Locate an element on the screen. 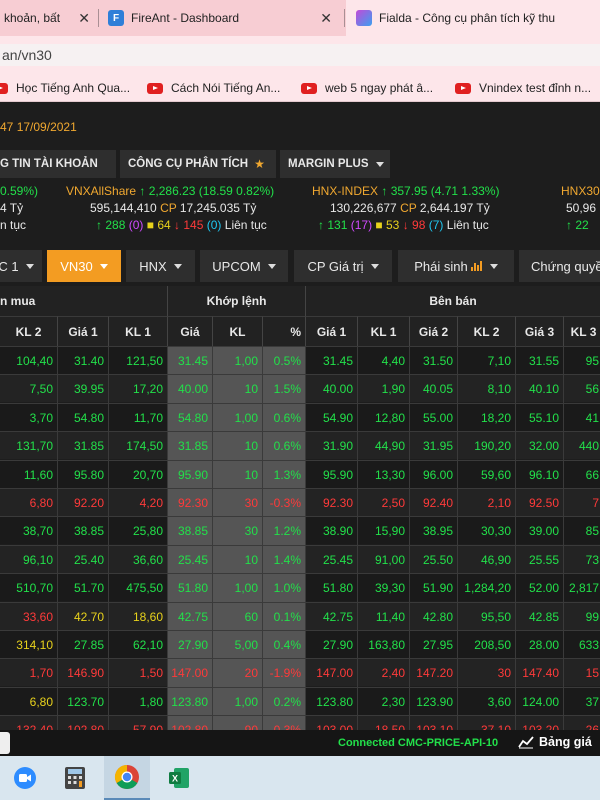  table-cell: 18,20 is located at coordinates (487, 417).